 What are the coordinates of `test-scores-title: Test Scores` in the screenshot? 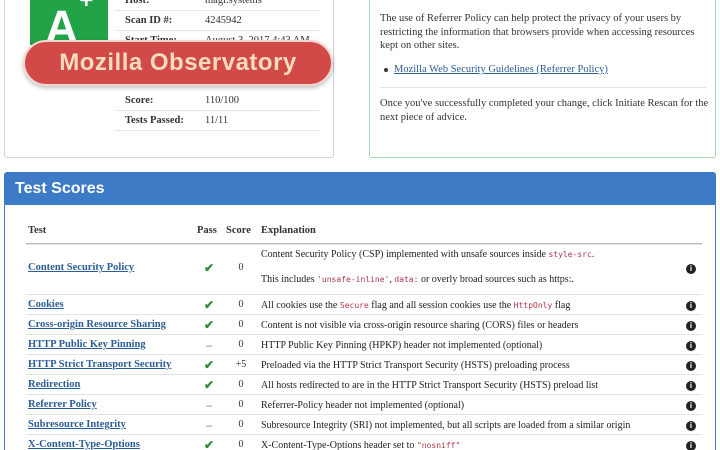 It's located at (360, 189).